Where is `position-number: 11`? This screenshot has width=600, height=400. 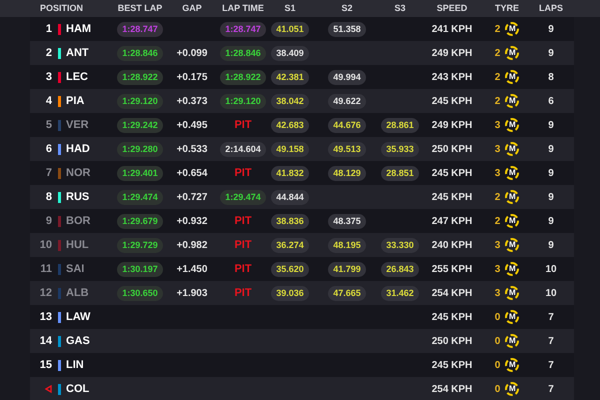
position-number: 11 is located at coordinates (46, 269).